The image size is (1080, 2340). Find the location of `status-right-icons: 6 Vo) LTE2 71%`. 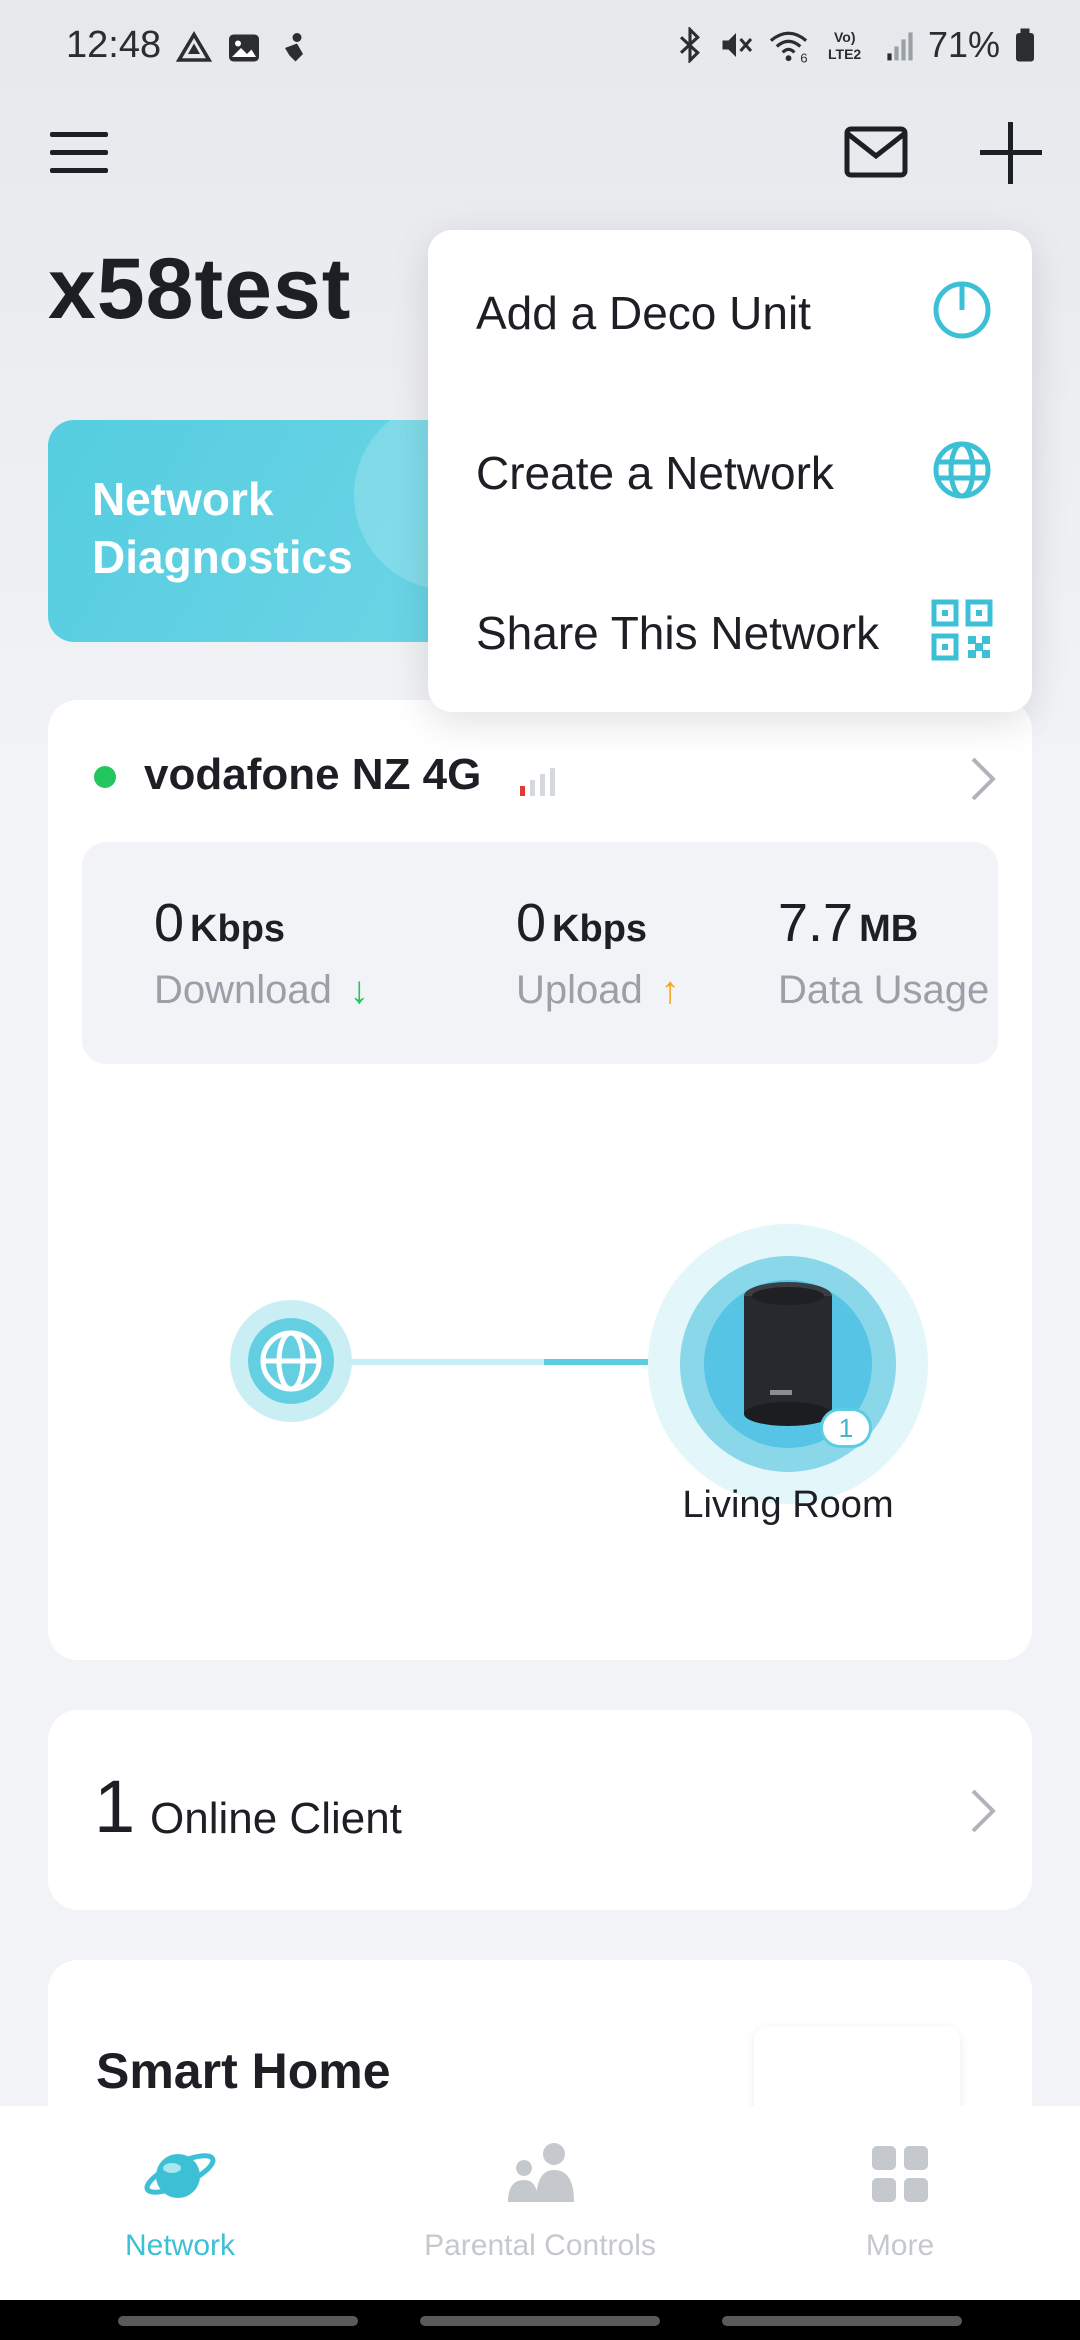

status-right-icons: 6 Vo) LTE2 71% is located at coordinates (856, 45).